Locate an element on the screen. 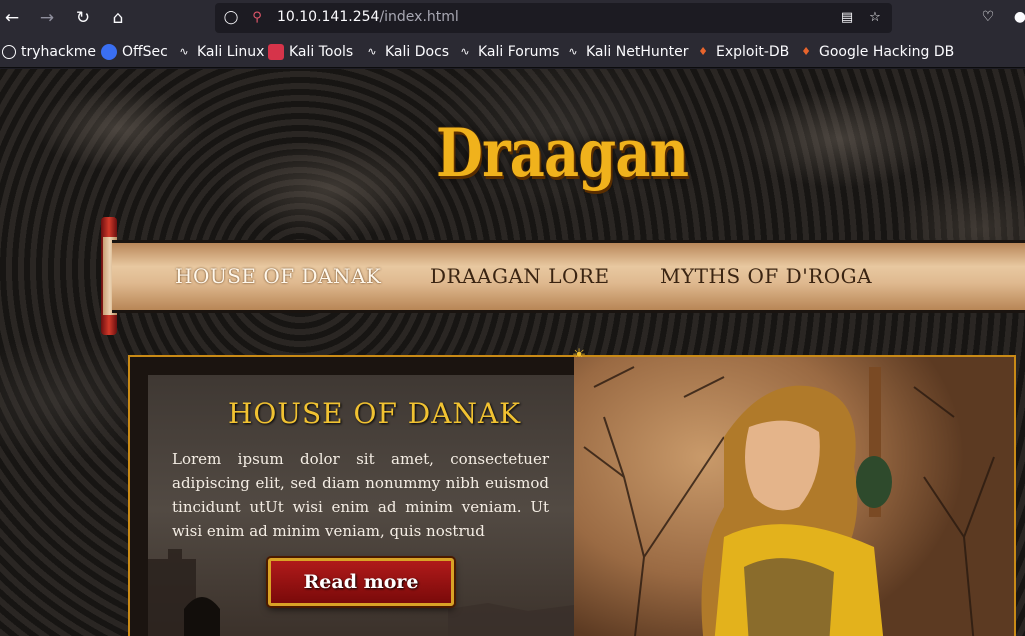 The width and height of the screenshot is (1025, 636). profile-icon: ● is located at coordinates (1017, 17).